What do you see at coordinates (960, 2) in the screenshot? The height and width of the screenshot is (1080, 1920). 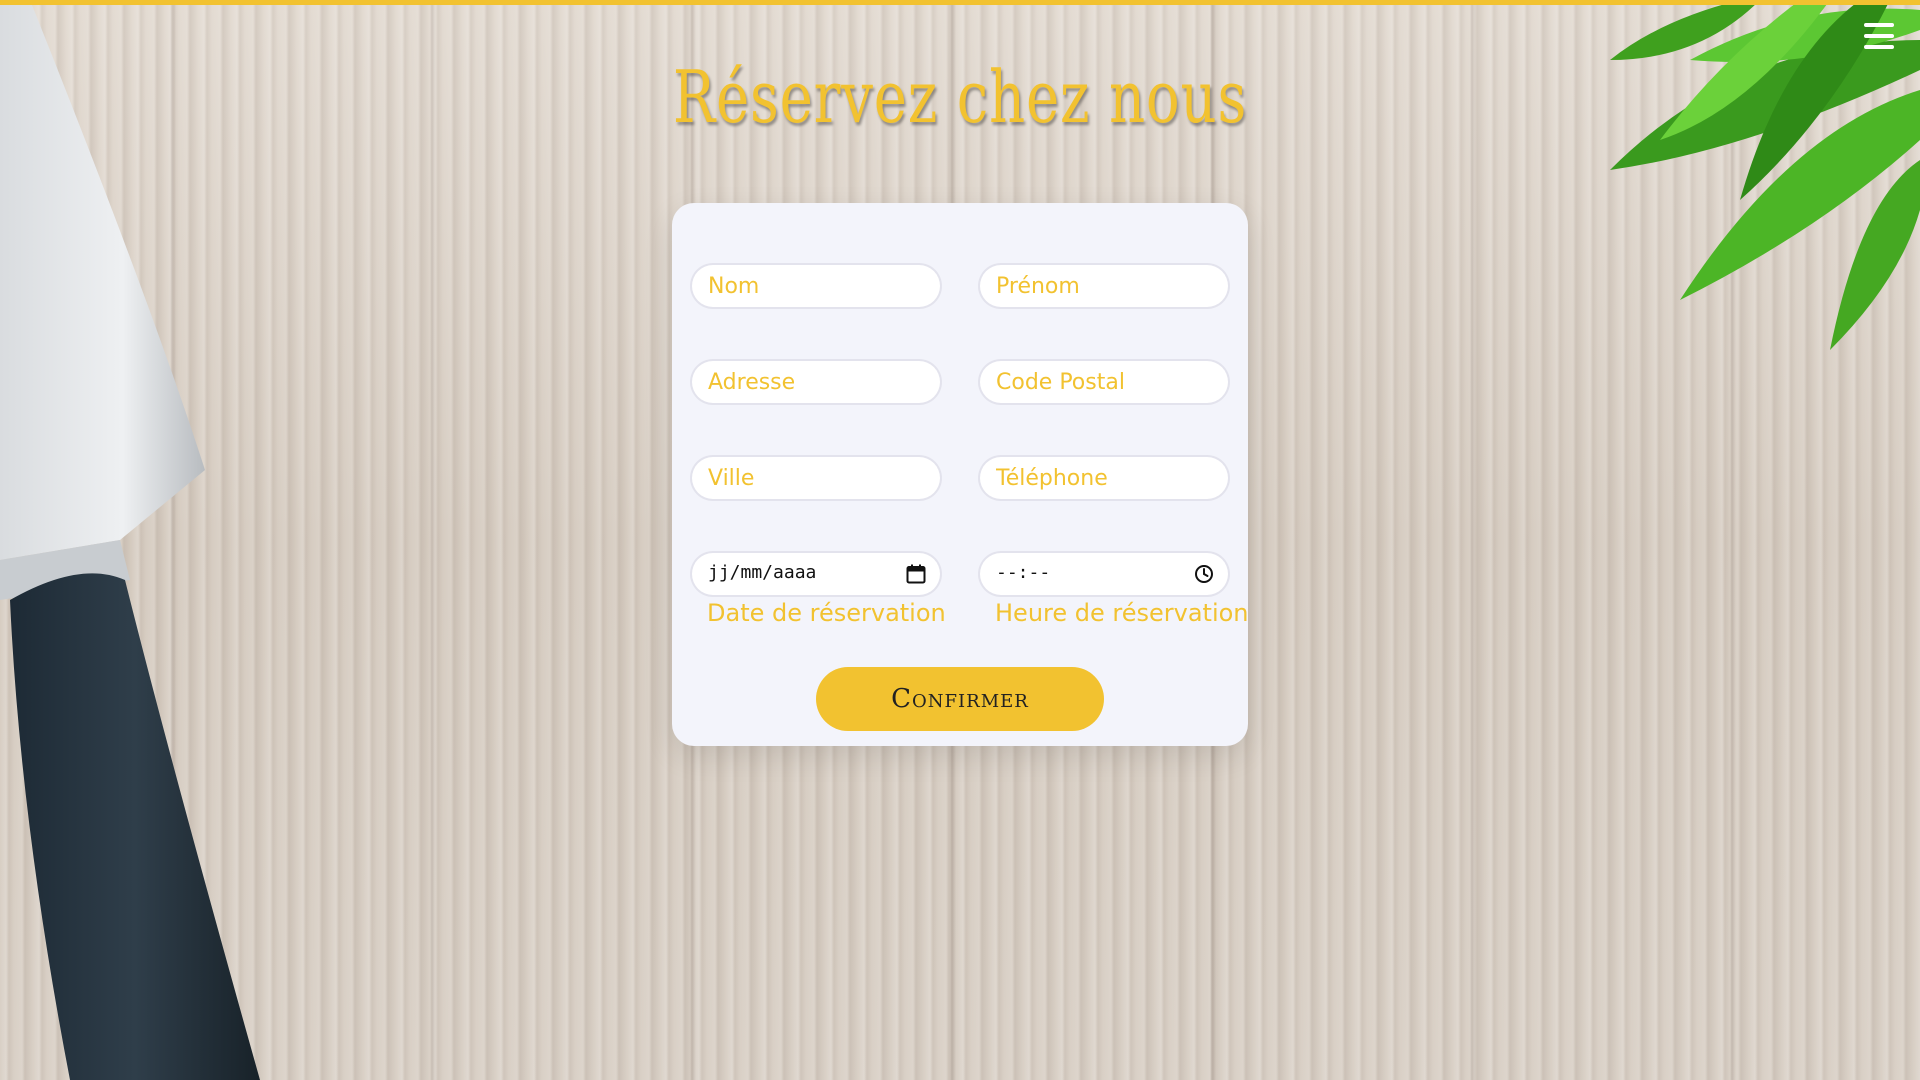 I see `top-accent-bar` at bounding box center [960, 2].